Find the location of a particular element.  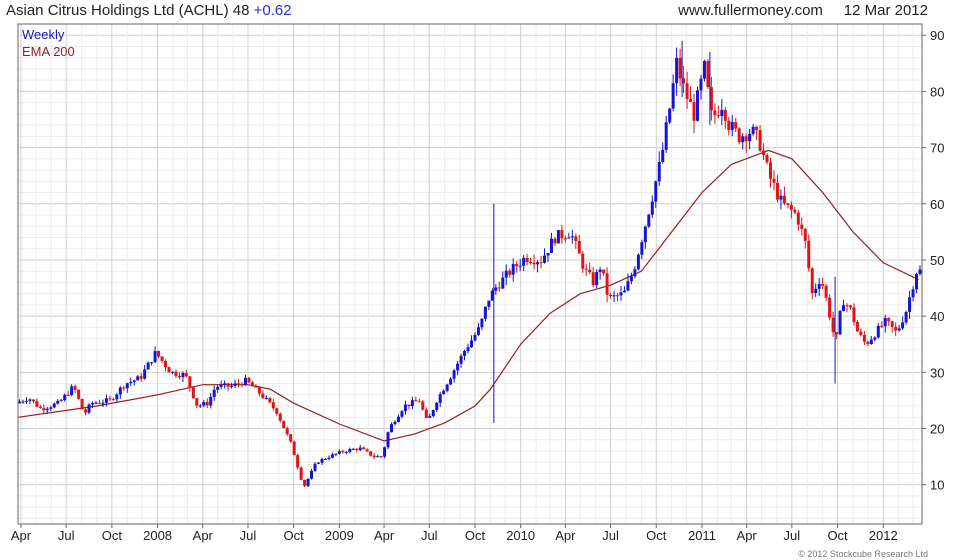

y-tick-label: 80 is located at coordinates (937, 91).